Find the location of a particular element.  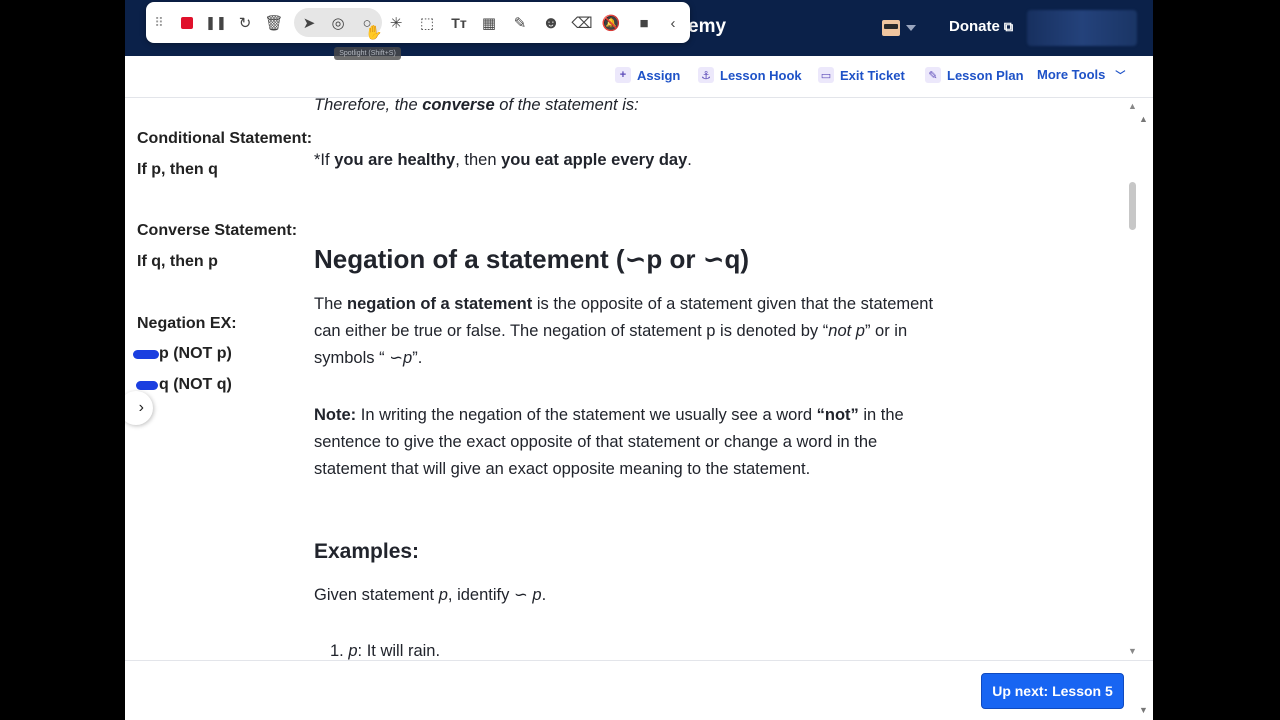

exit-ticket-button: ▭ Exit Ticket is located at coordinates (861, 75).